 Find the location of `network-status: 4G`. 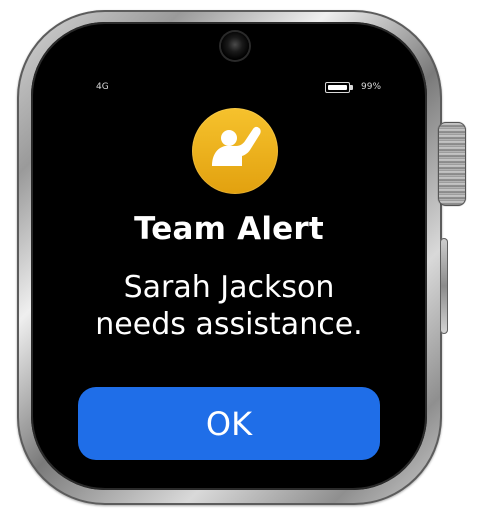

network-status: 4G is located at coordinates (102, 87).